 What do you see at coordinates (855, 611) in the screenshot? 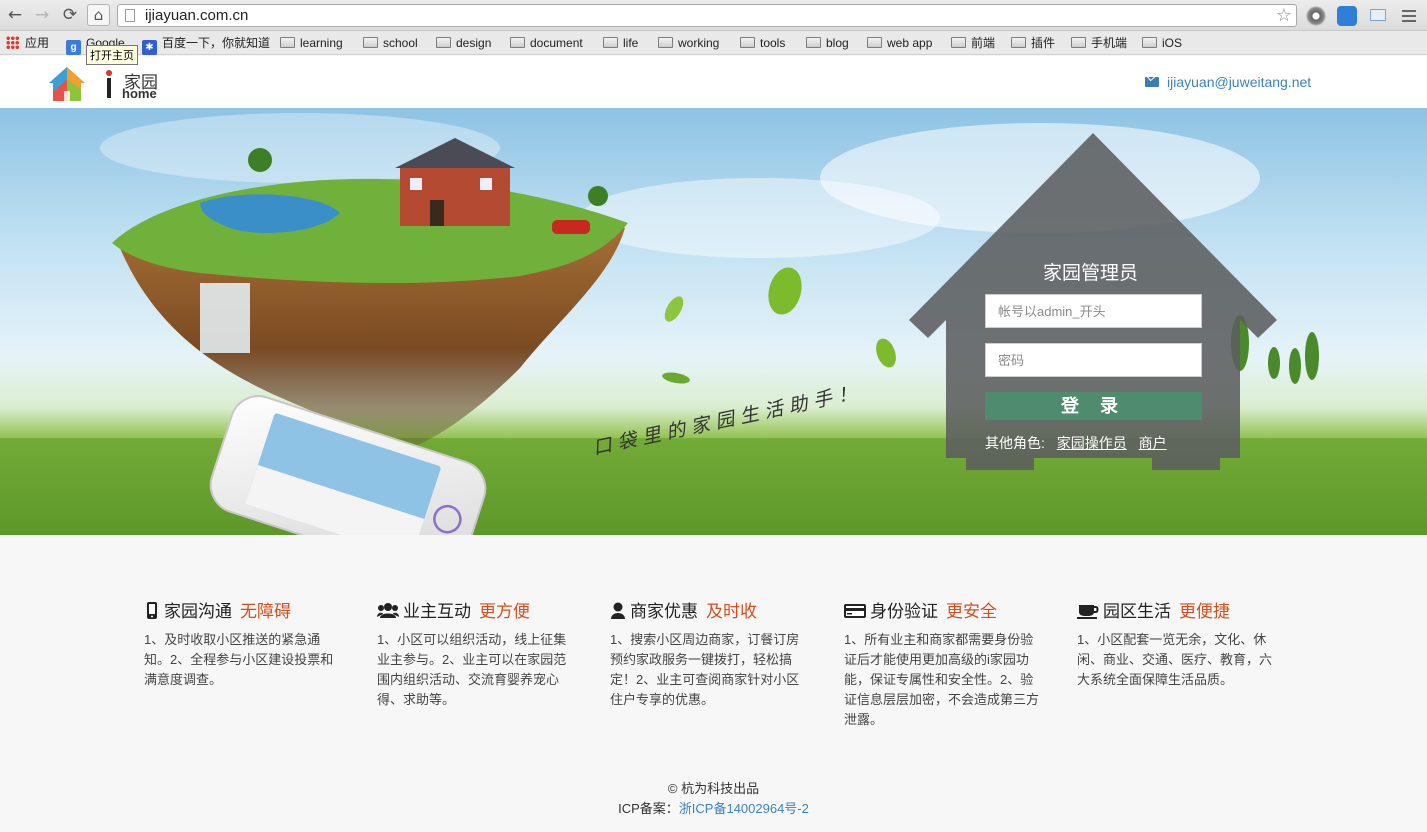
I see `credit-card-icon` at bounding box center [855, 611].